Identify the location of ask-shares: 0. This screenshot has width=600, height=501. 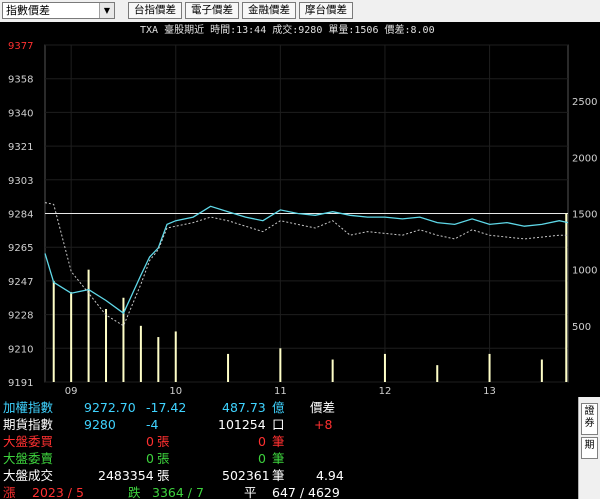
(150, 458).